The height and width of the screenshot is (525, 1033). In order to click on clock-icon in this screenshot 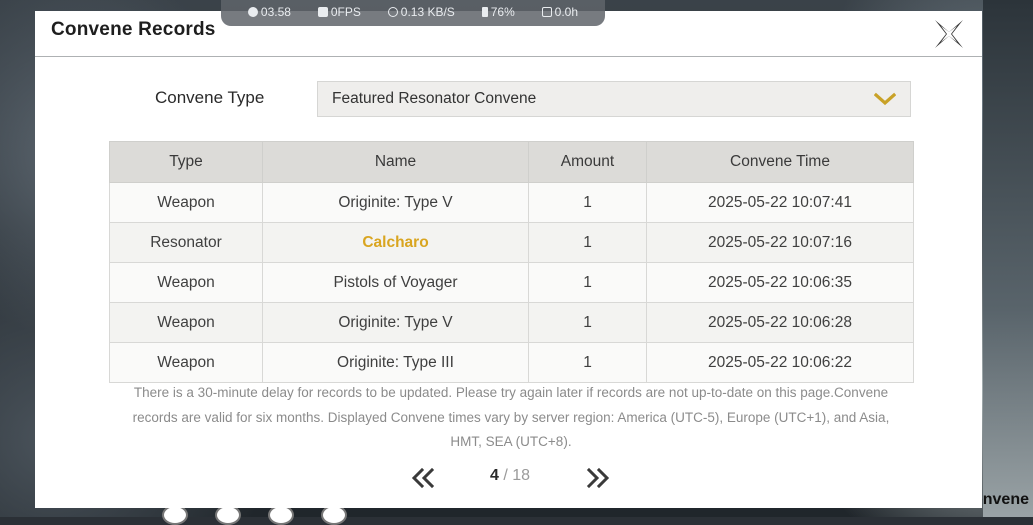, I will do `click(252, 12)`.